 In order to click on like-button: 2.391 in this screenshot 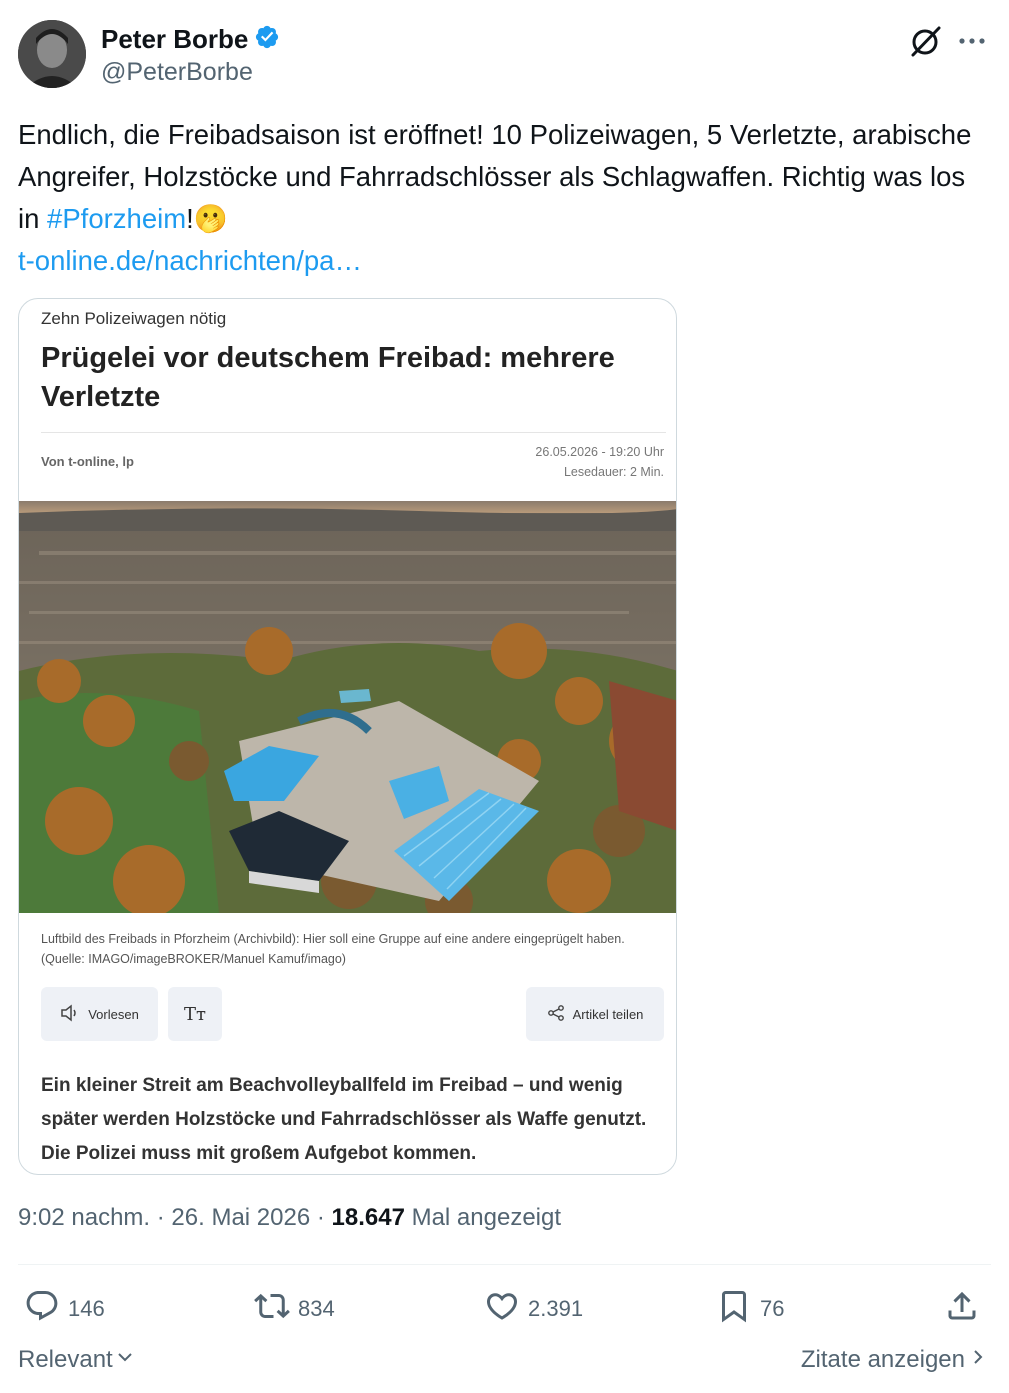, I will do `click(533, 1309)`.